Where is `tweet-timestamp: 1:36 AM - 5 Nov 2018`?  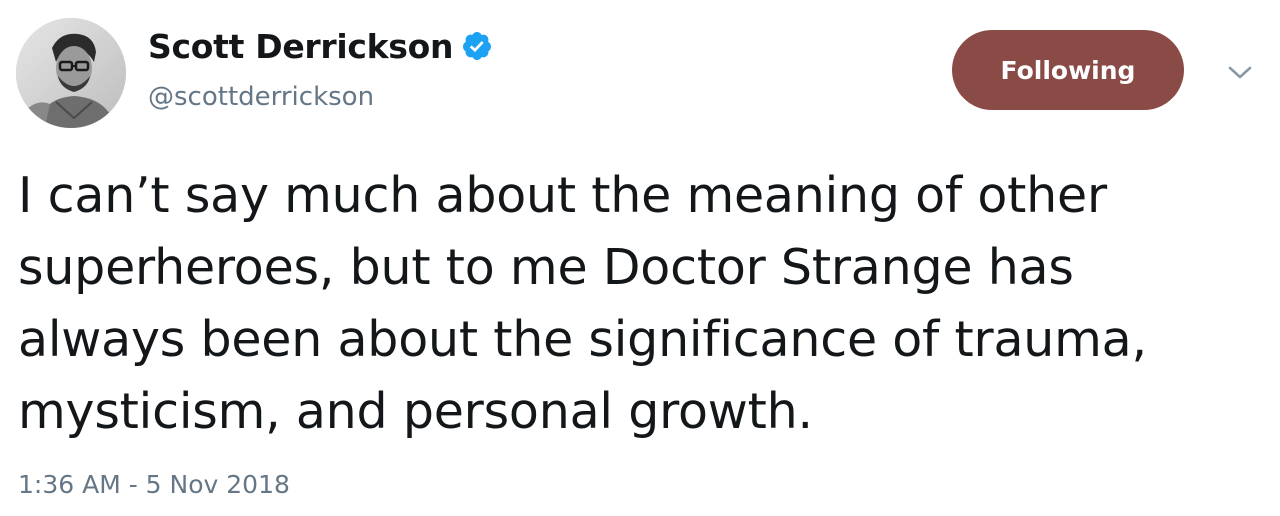
tweet-timestamp: 1:36 AM - 5 Nov 2018 is located at coordinates (154, 484).